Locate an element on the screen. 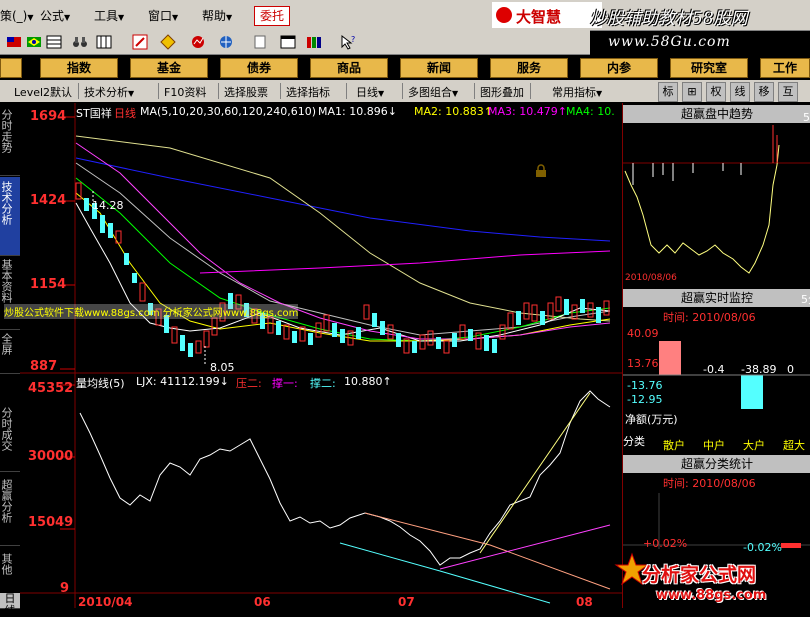 The image size is (810, 617). brand-icon is located at coordinates (504, 15).